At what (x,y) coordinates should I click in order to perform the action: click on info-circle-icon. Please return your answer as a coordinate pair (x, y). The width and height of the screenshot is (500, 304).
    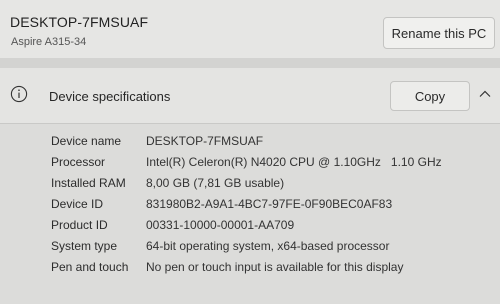
    Looking at the image, I should click on (19, 94).